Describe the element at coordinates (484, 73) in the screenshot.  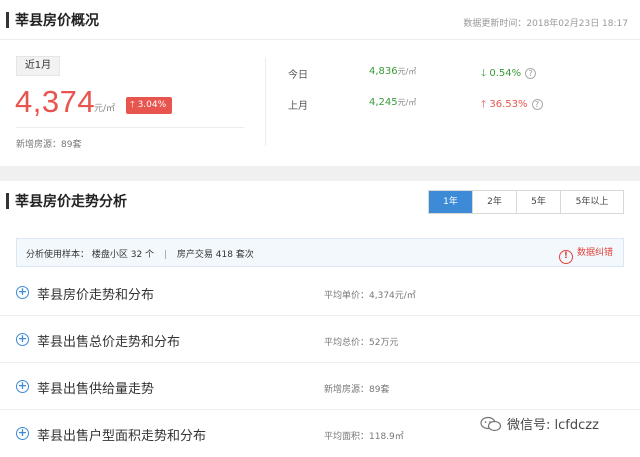
I see `arrow-down-icon: 🡓` at that location.